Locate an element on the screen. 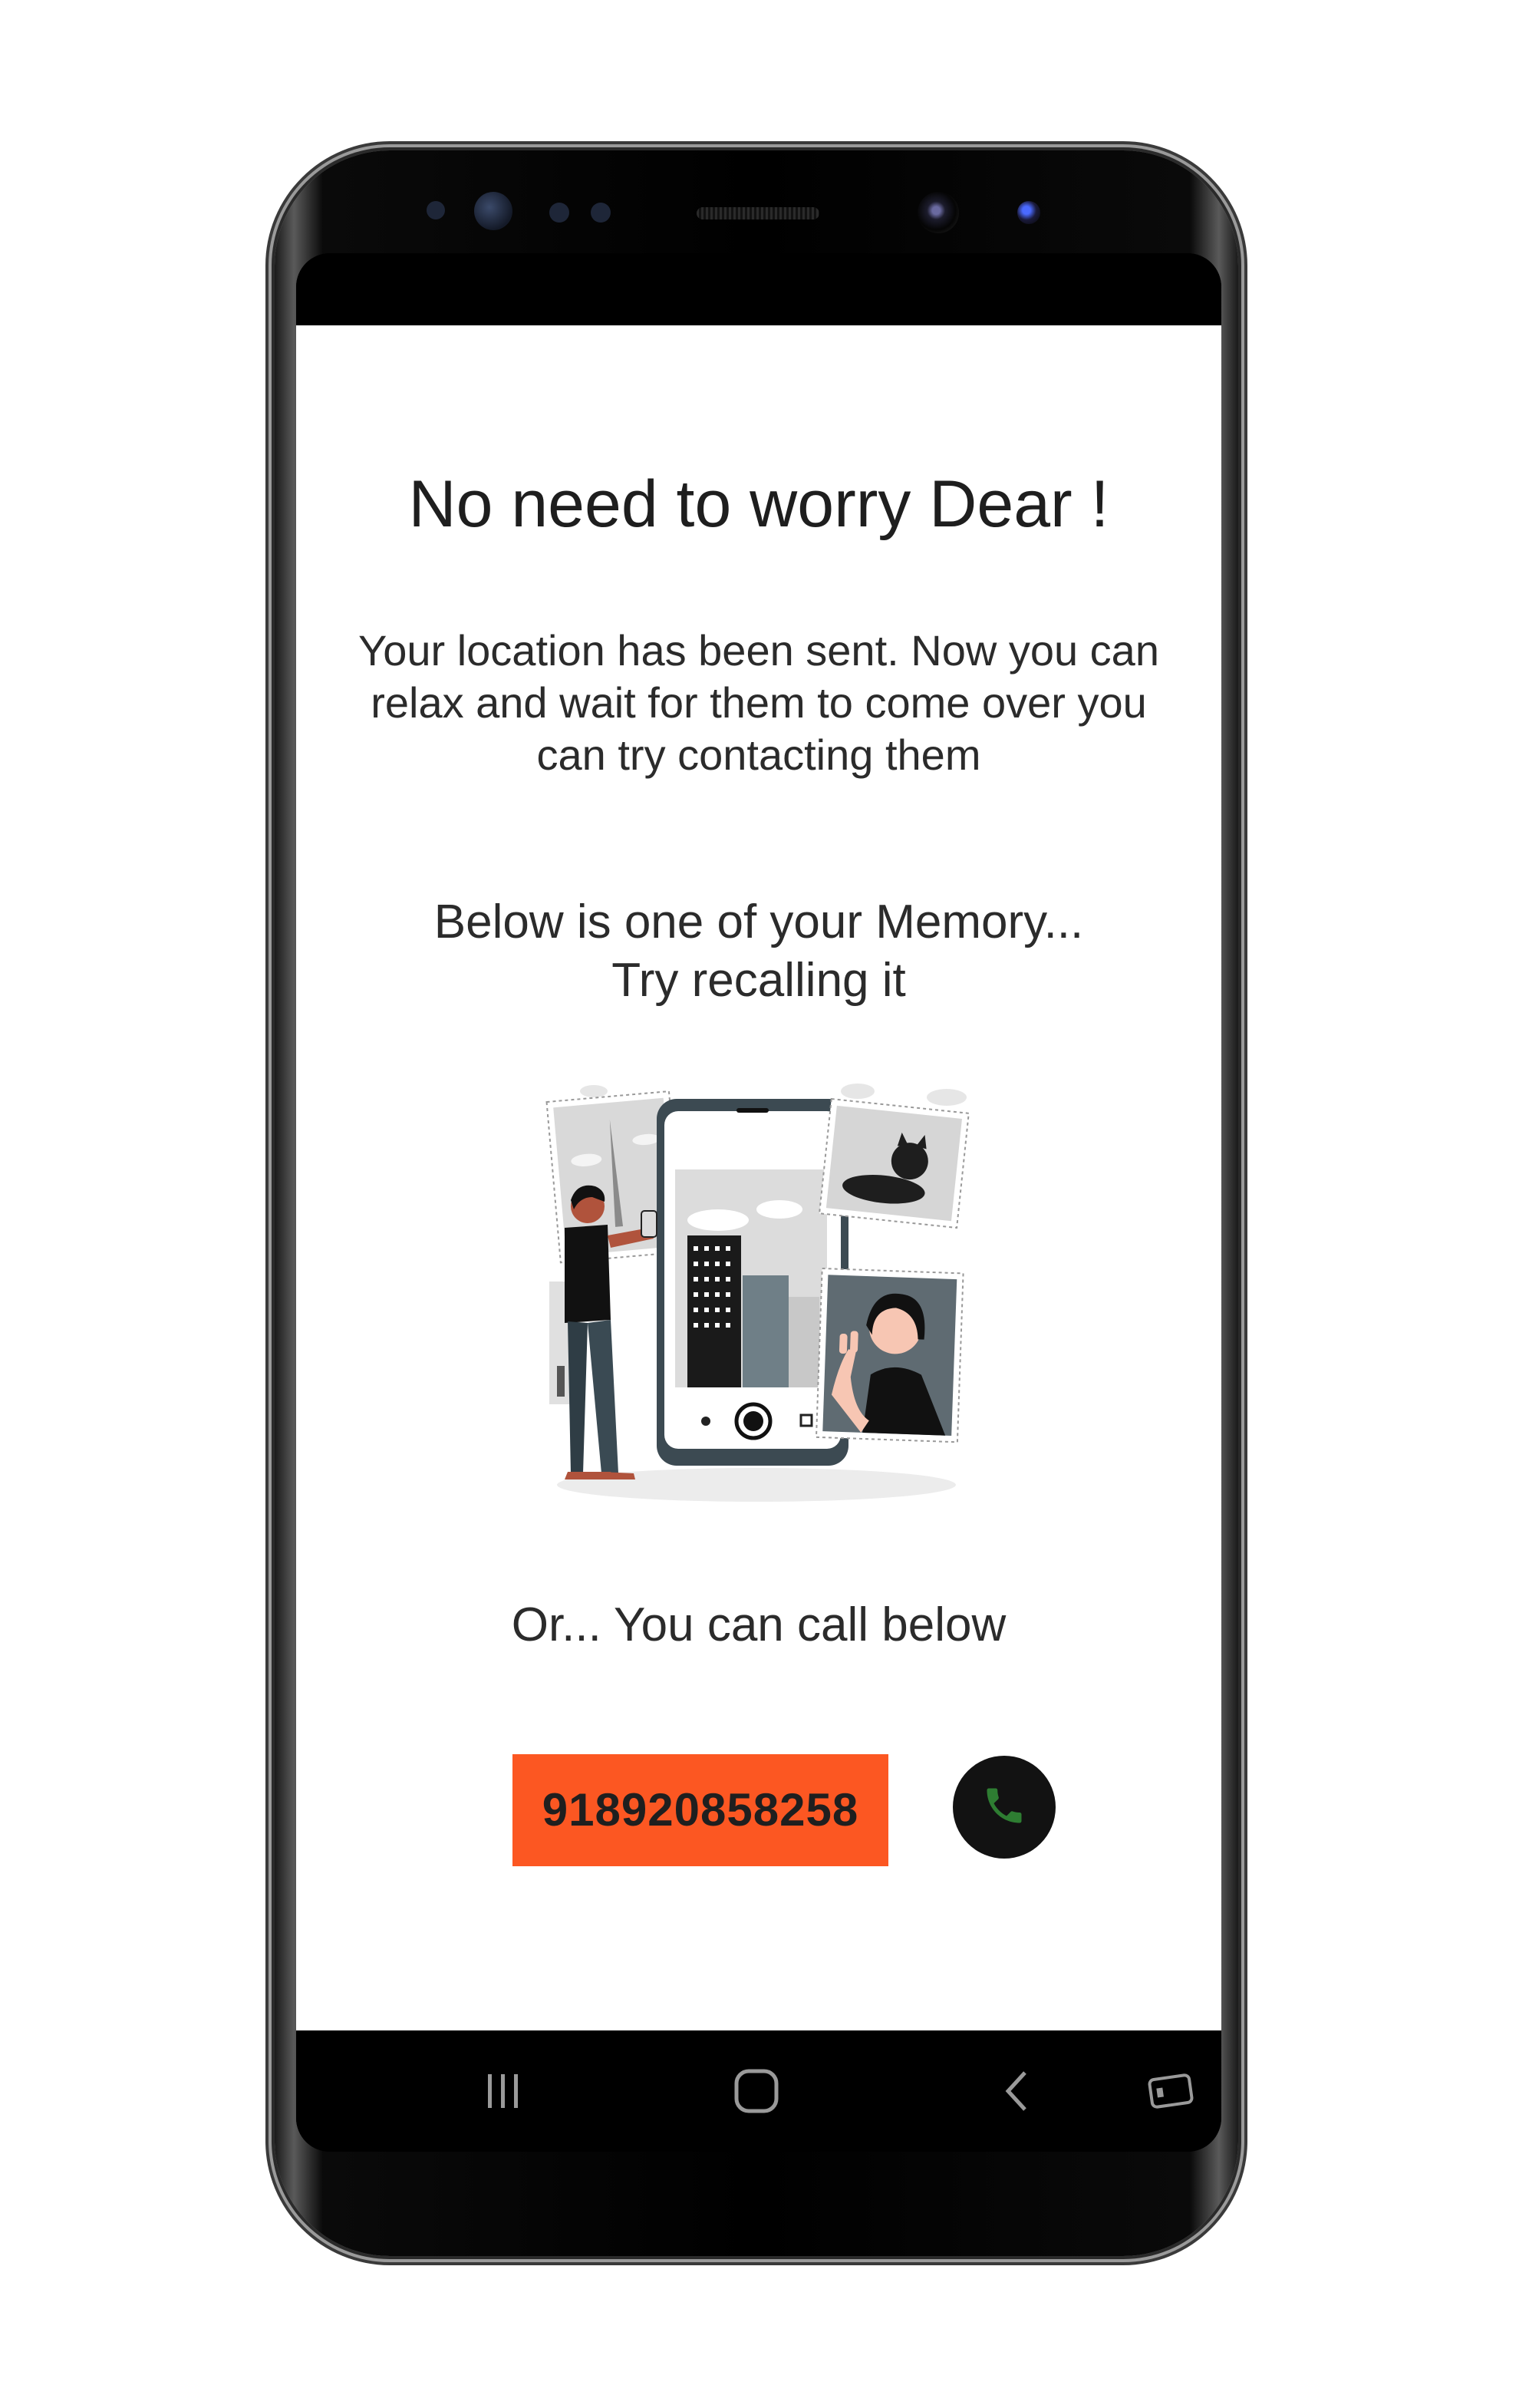 This screenshot has width=1519, height=2408. navigation-bar is located at coordinates (758, 2091).